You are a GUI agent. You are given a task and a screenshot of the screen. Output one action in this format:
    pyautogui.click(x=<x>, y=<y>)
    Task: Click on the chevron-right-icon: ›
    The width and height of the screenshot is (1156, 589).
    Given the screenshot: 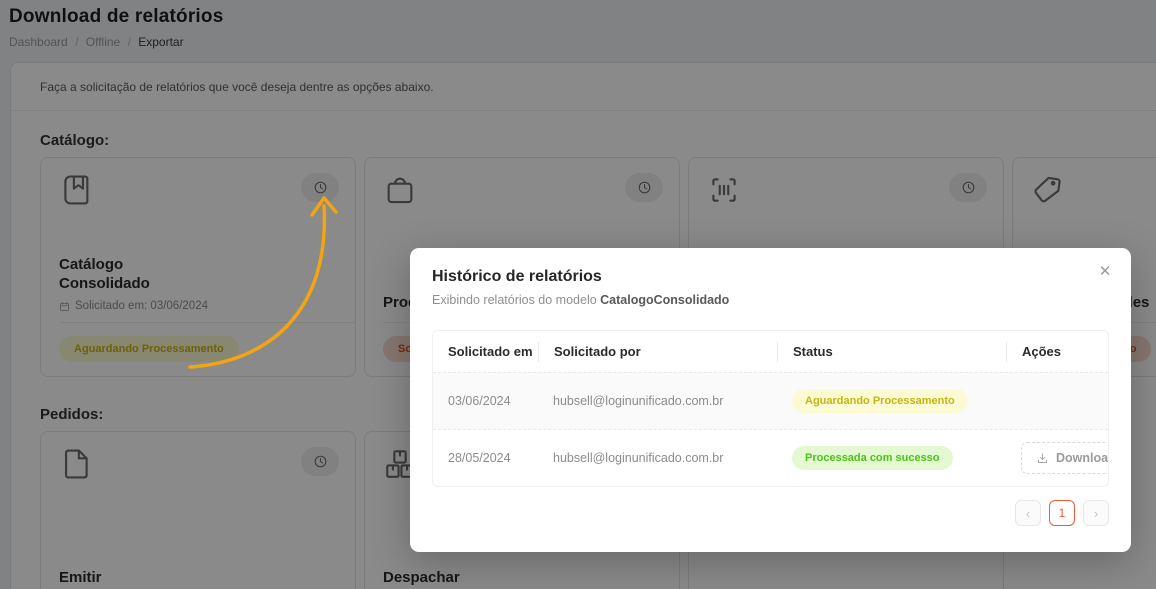 What is the action you would take?
    pyautogui.click(x=1096, y=513)
    